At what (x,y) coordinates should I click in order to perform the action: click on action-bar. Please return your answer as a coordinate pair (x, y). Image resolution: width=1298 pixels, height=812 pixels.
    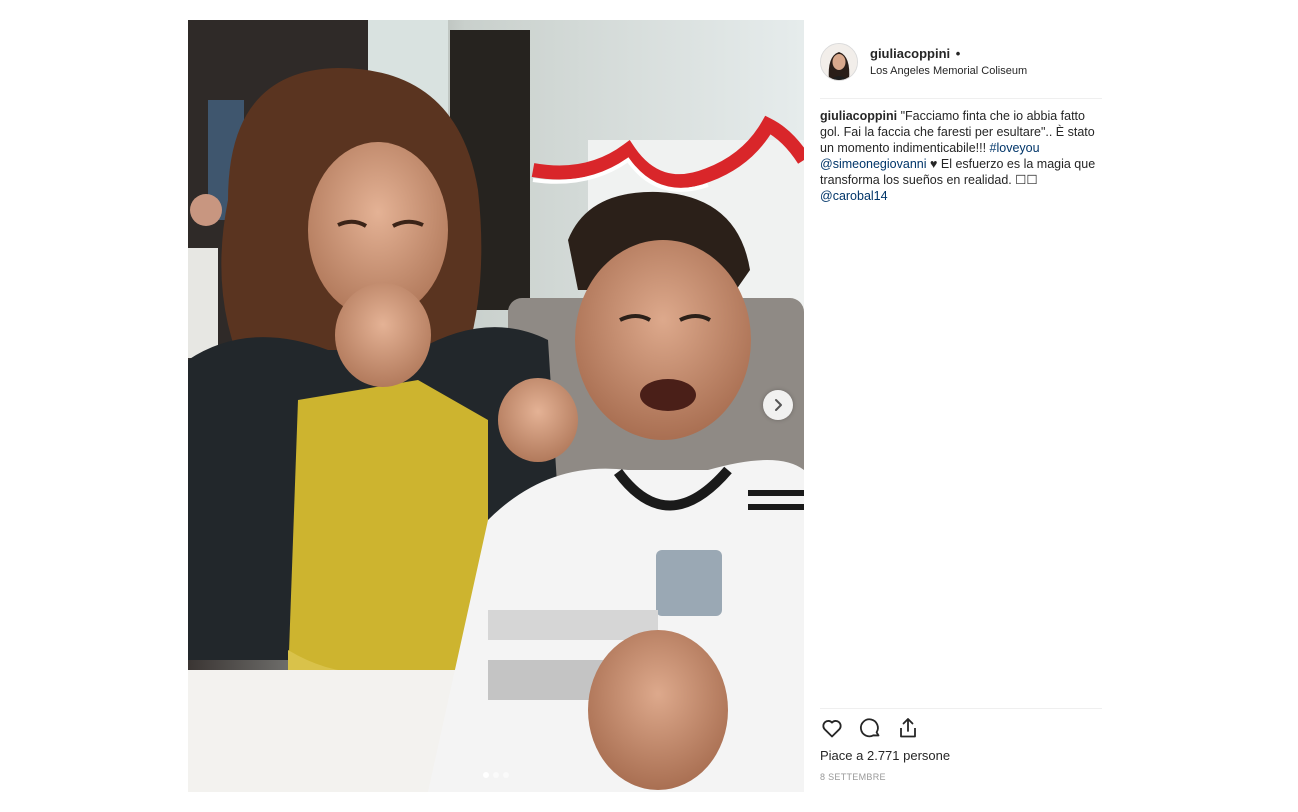
    Looking at the image, I should click on (870, 728).